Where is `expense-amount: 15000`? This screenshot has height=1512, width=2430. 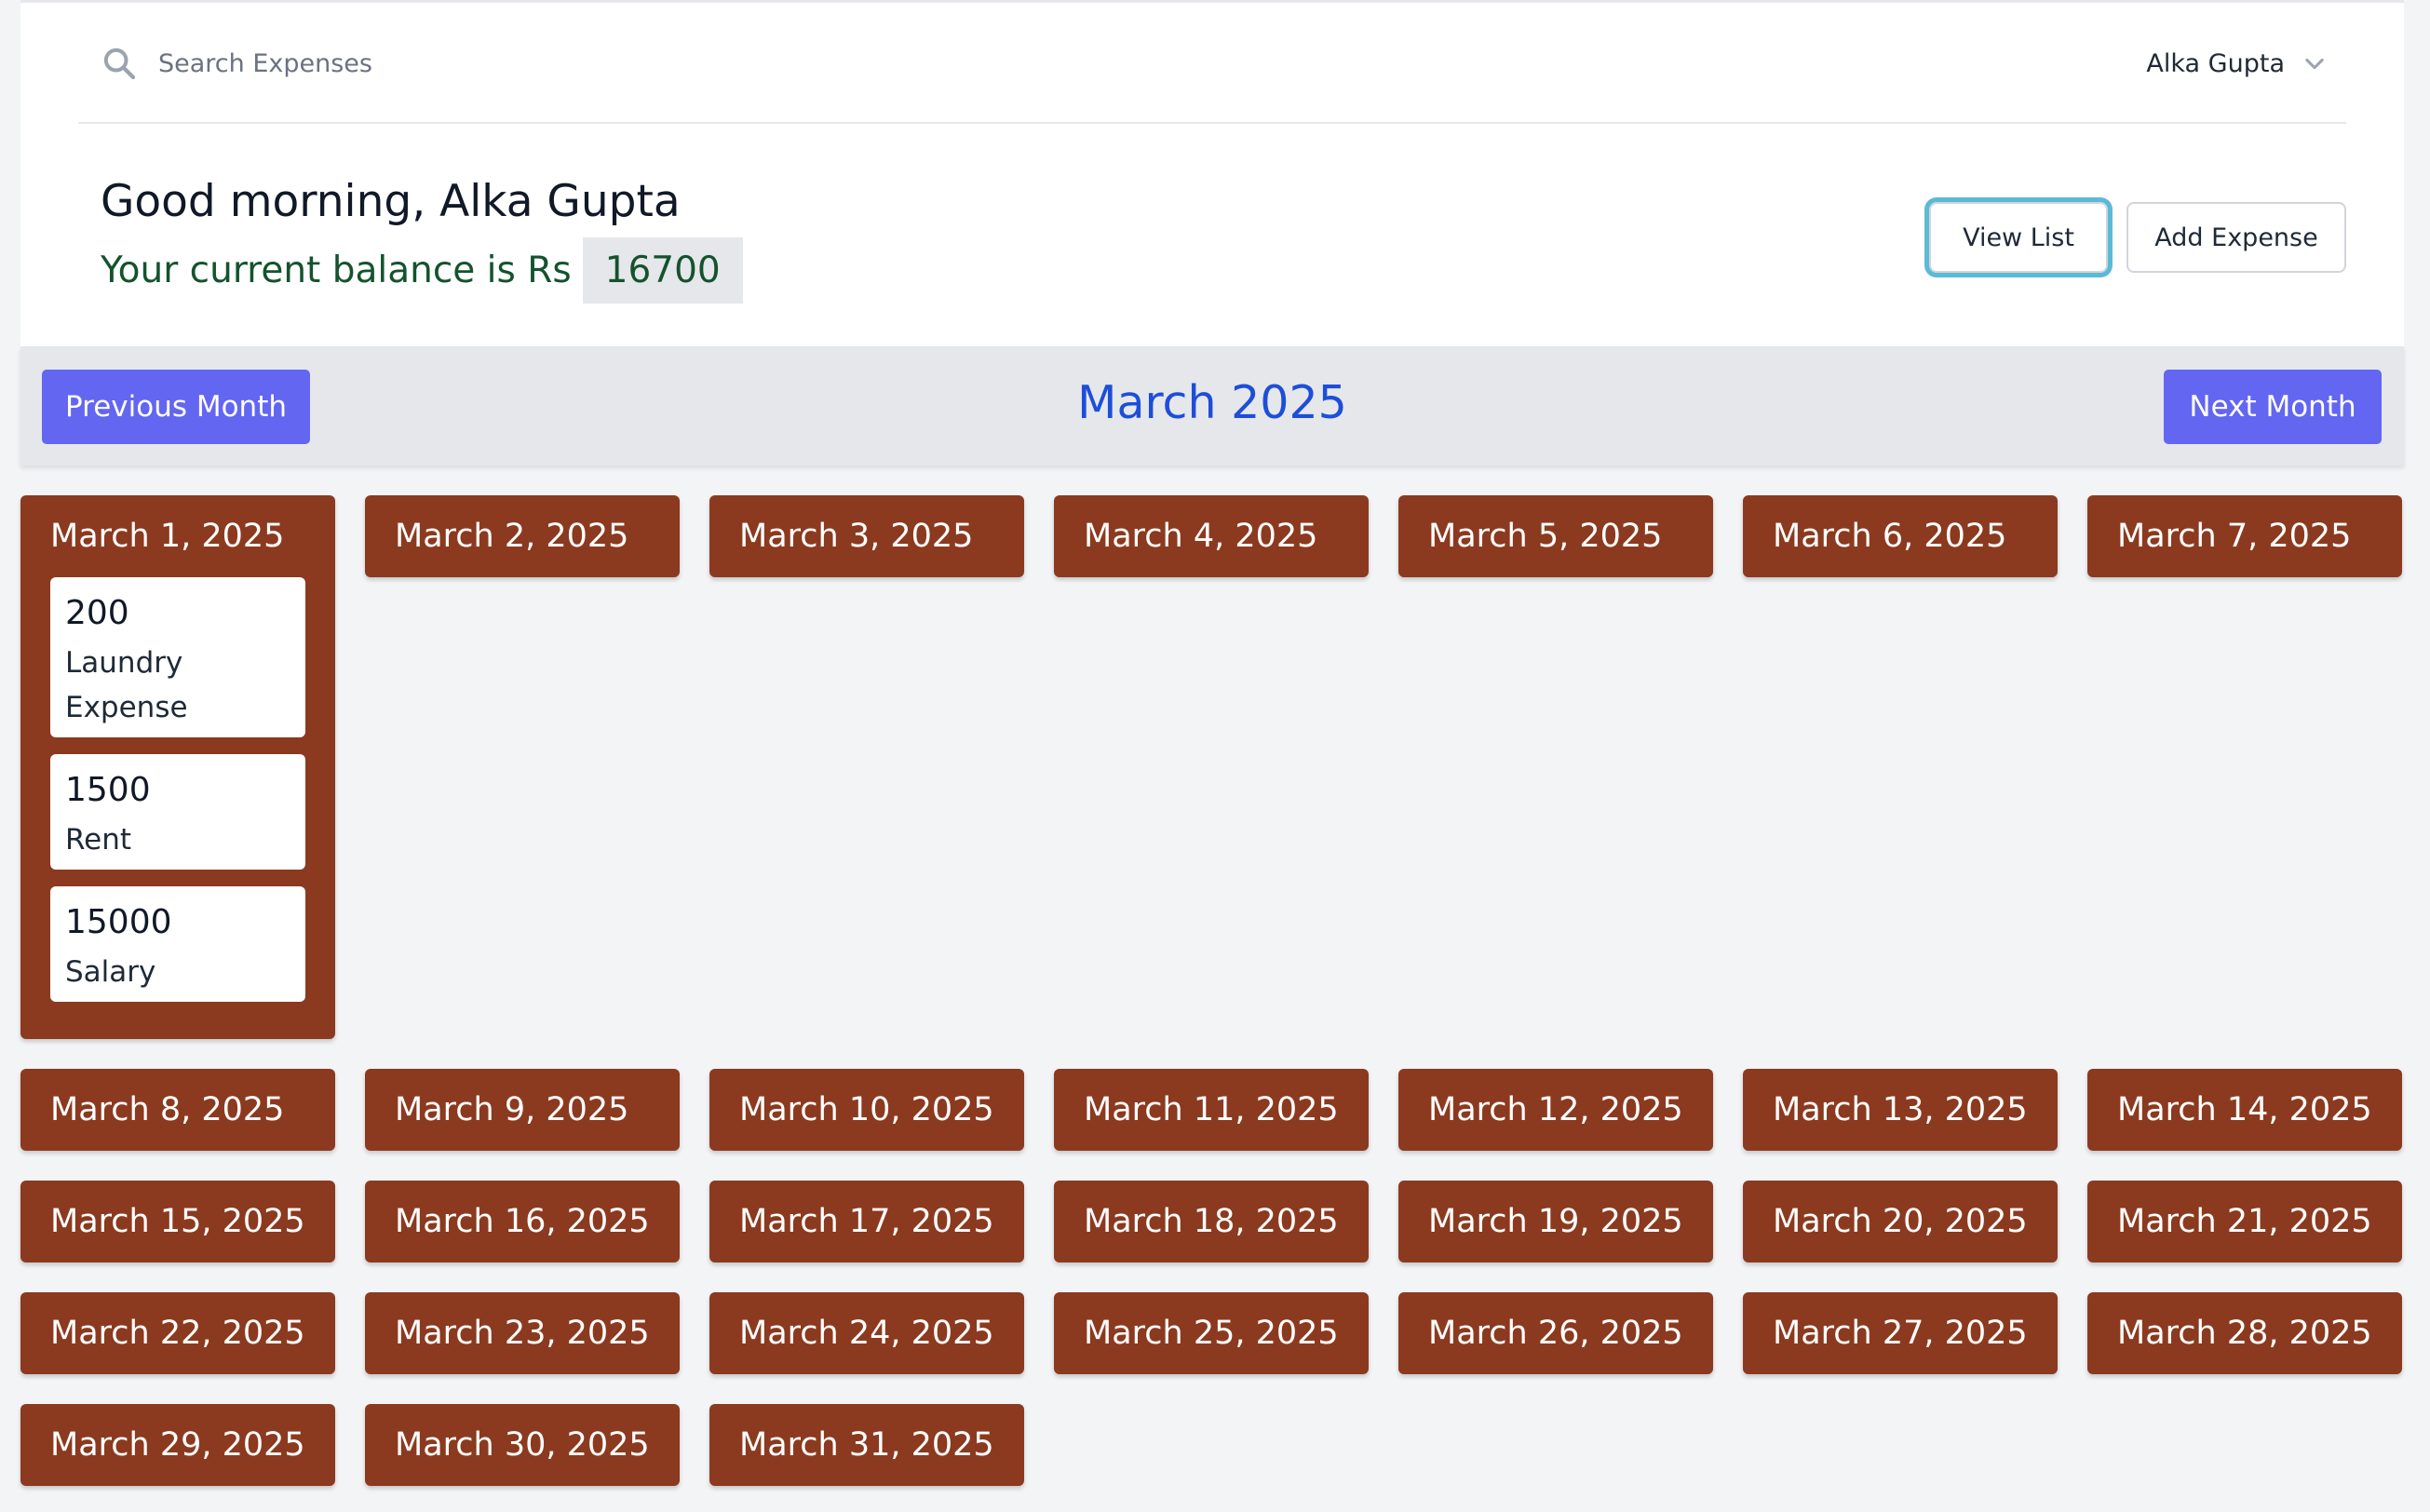 expense-amount: 15000 is located at coordinates (118, 922).